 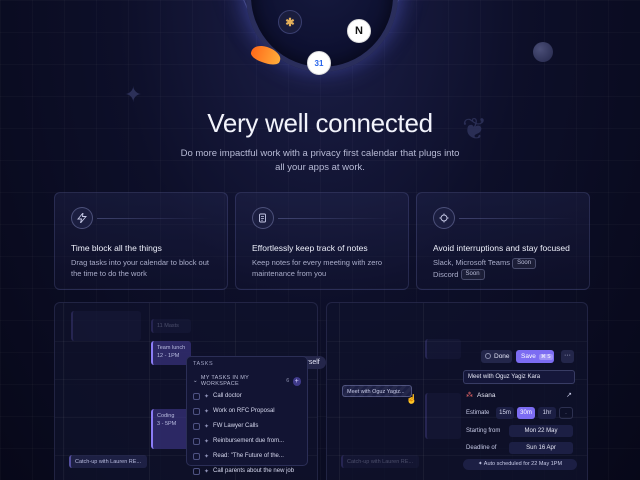 I want to click on add-task-button: +, so click(x=296, y=381).